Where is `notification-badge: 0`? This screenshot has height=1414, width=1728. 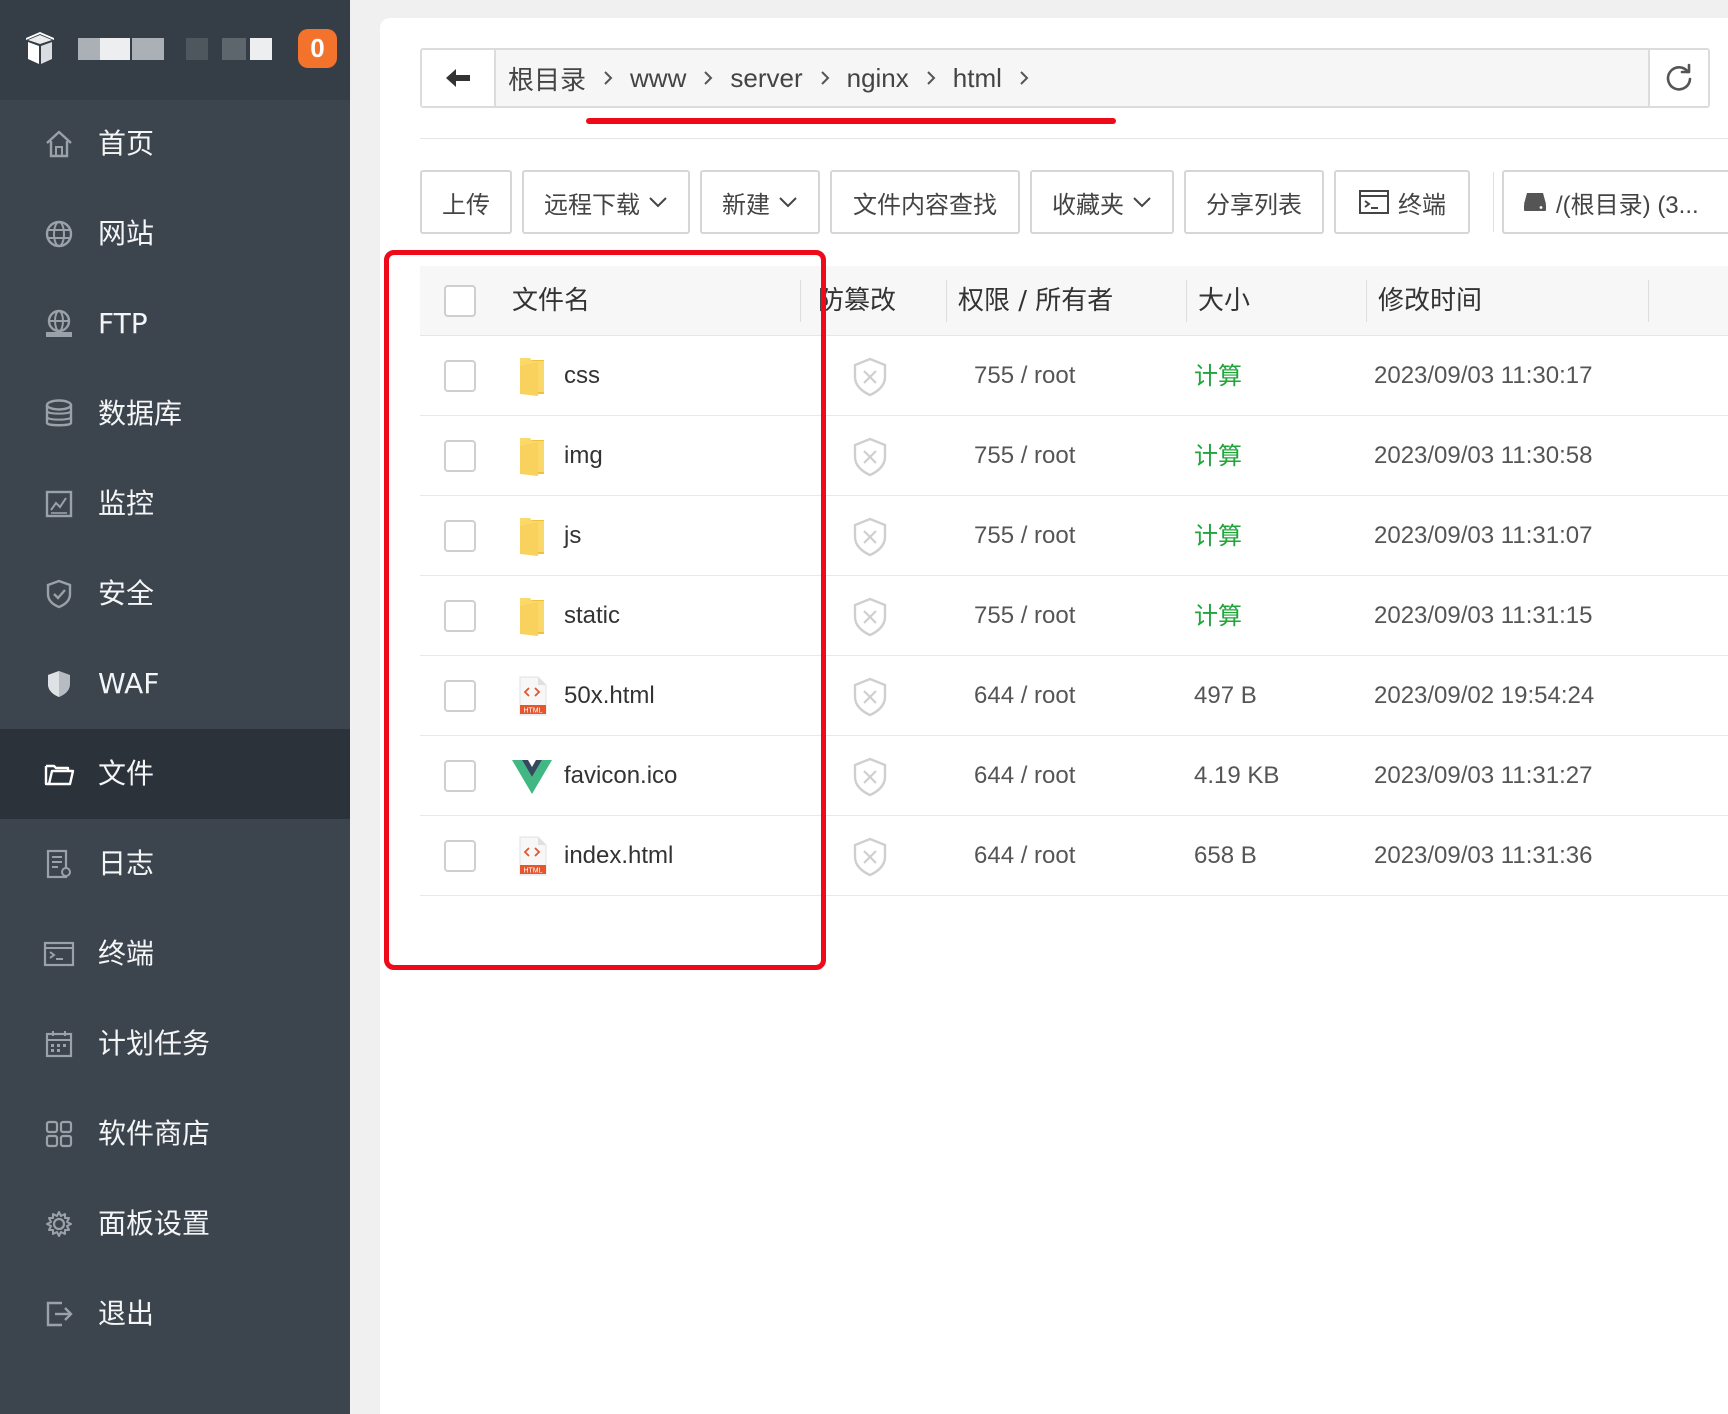 notification-badge: 0 is located at coordinates (317, 48).